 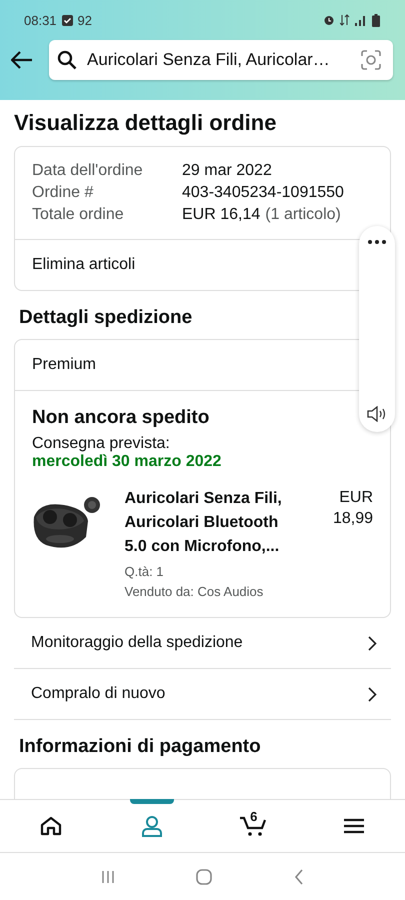 I want to click on delivery-date: mercoledì 30 marzo 2022, so click(x=127, y=462).